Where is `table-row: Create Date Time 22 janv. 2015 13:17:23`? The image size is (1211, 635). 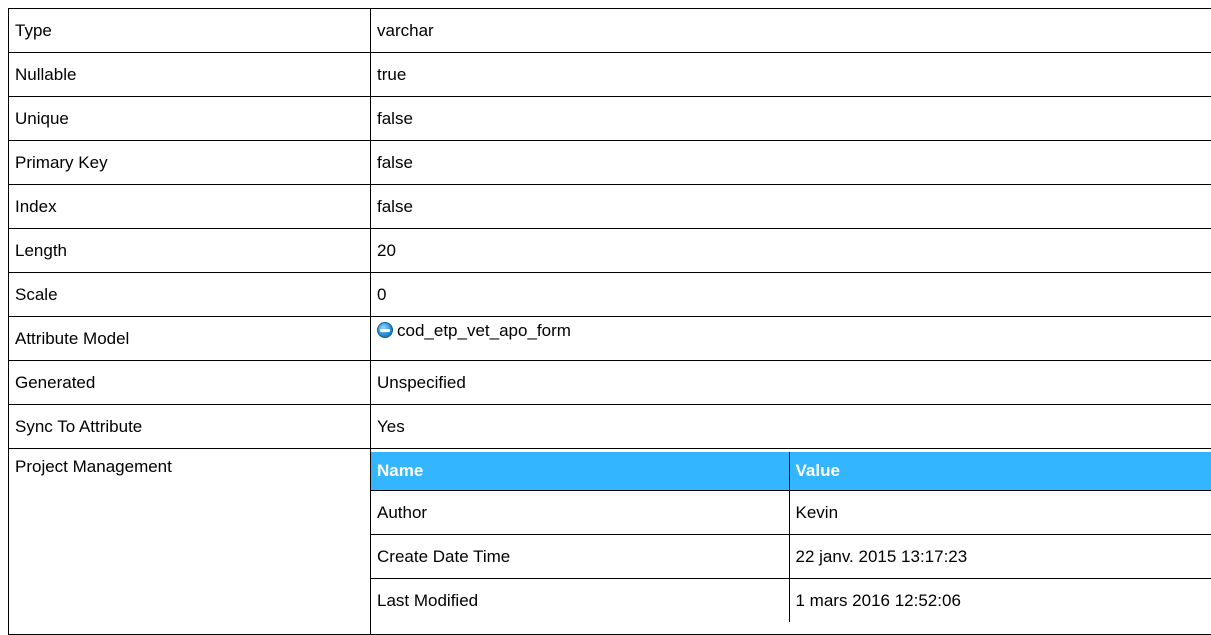
table-row: Create Date Time 22 janv. 2015 13:17:23 is located at coordinates (791, 556).